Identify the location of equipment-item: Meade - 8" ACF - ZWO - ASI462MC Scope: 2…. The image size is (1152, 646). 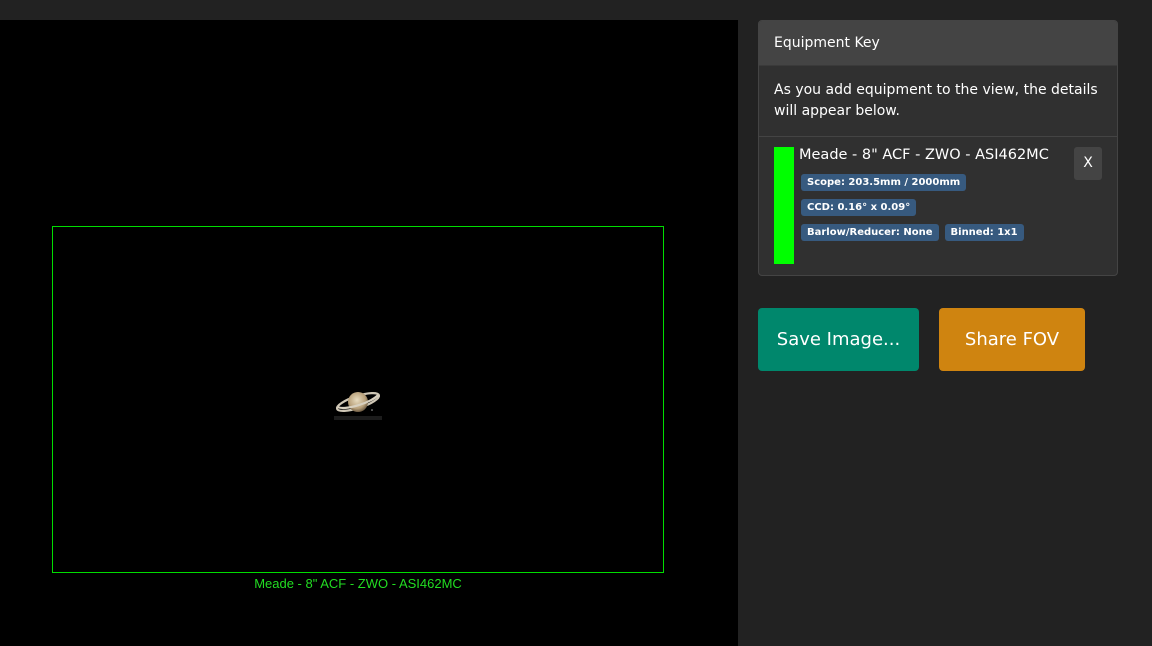
(938, 206).